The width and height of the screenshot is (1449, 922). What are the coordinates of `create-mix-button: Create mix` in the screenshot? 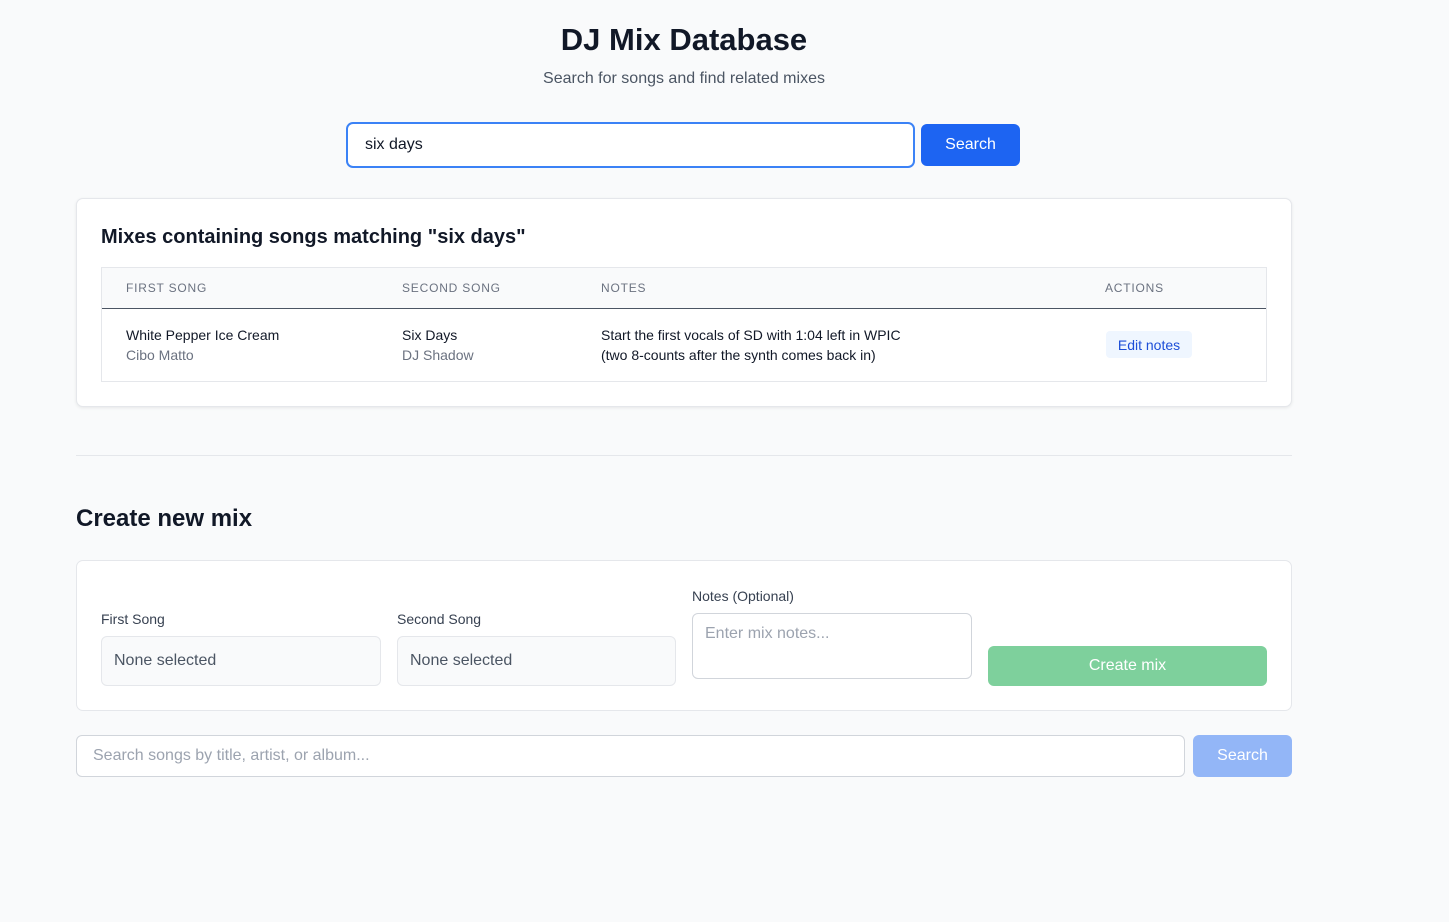 It's located at (1127, 666).